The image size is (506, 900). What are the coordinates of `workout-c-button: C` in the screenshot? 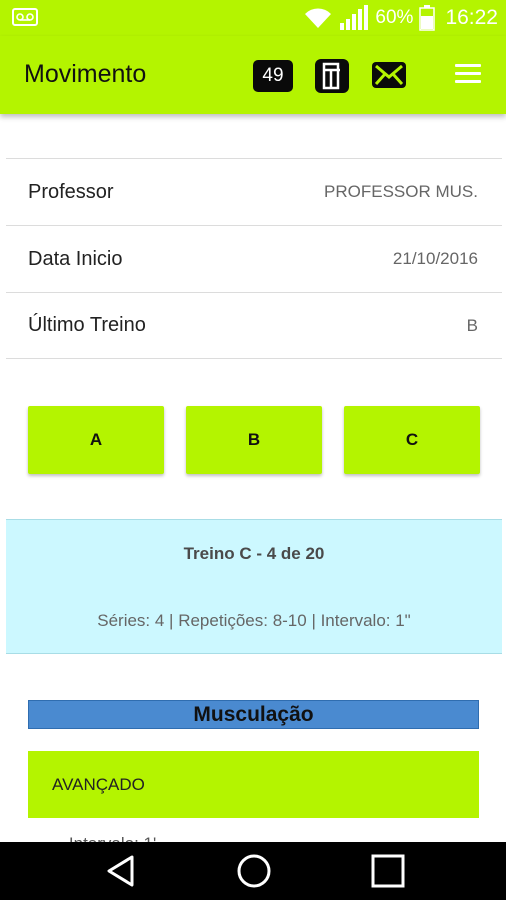 It's located at (412, 440).